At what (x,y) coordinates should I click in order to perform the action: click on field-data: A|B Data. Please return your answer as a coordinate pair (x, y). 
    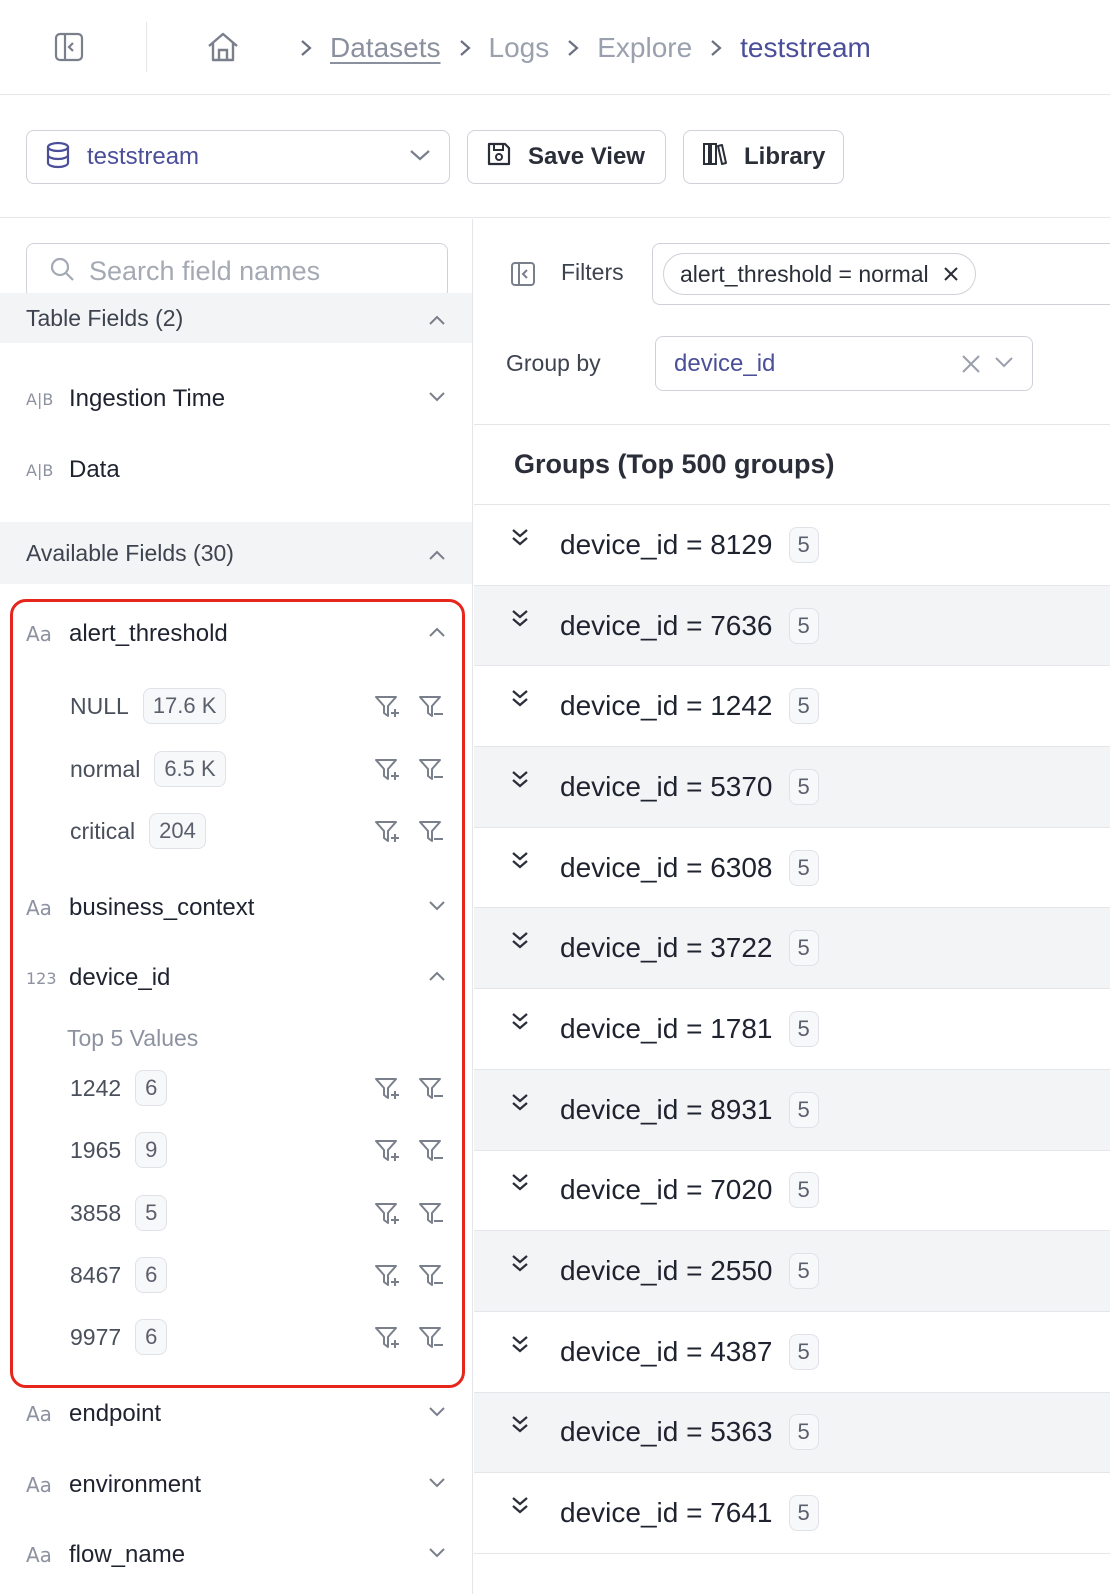
    Looking at the image, I should click on (236, 470).